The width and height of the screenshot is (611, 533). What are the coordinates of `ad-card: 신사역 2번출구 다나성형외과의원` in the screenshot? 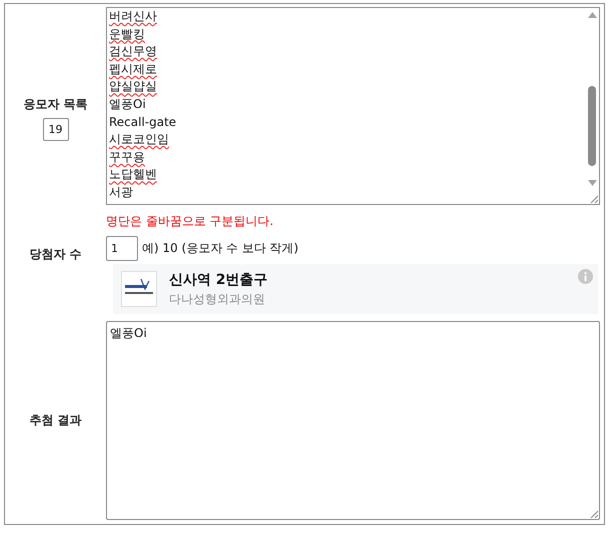 It's located at (355, 289).